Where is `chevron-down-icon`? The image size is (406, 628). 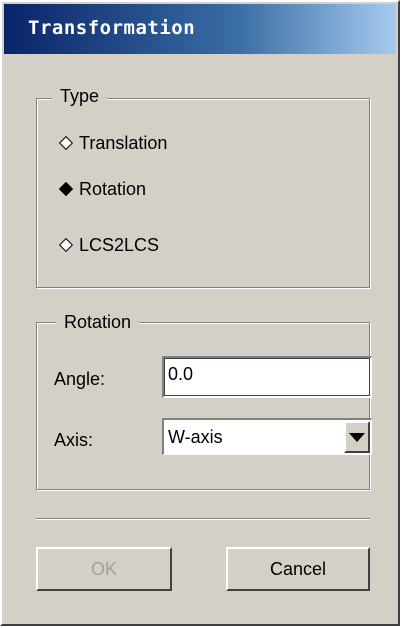 chevron-down-icon is located at coordinates (357, 437).